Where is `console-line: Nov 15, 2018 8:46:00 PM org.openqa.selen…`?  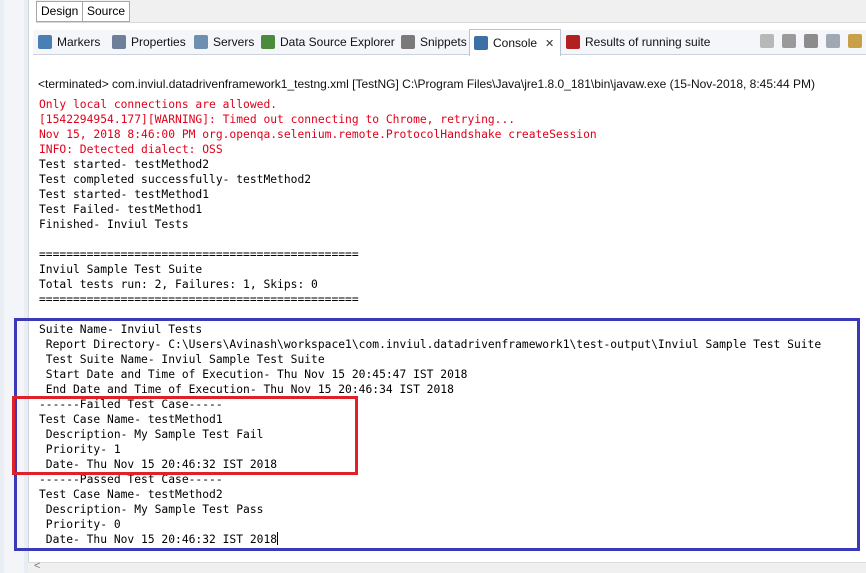
console-line: Nov 15, 2018 8:46:00 PM org.openqa.selen… is located at coordinates (318, 134).